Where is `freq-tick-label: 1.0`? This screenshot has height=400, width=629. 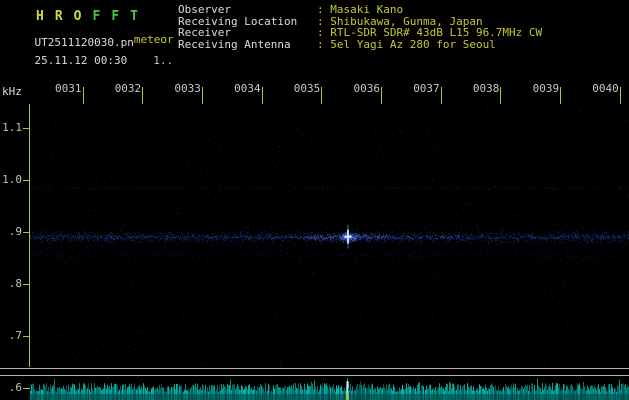
freq-tick-label: 1.0 is located at coordinates (12, 179).